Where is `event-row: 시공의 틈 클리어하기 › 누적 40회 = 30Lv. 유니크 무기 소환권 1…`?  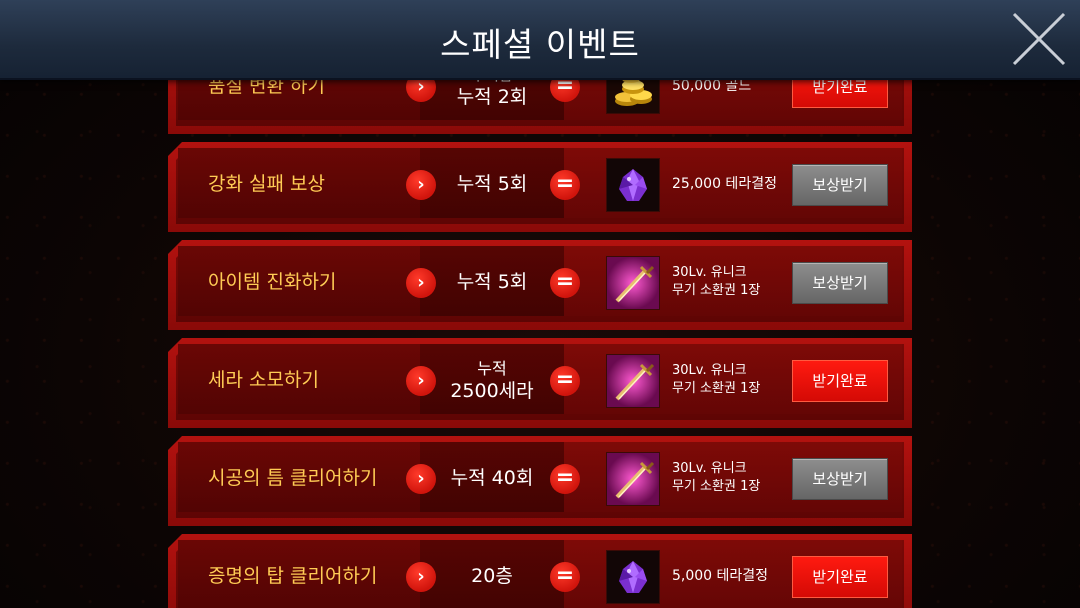
event-row: 시공의 틈 클리어하기 › 누적 40회 = 30Lv. 유니크 무기 소환권 1… is located at coordinates (540, 481).